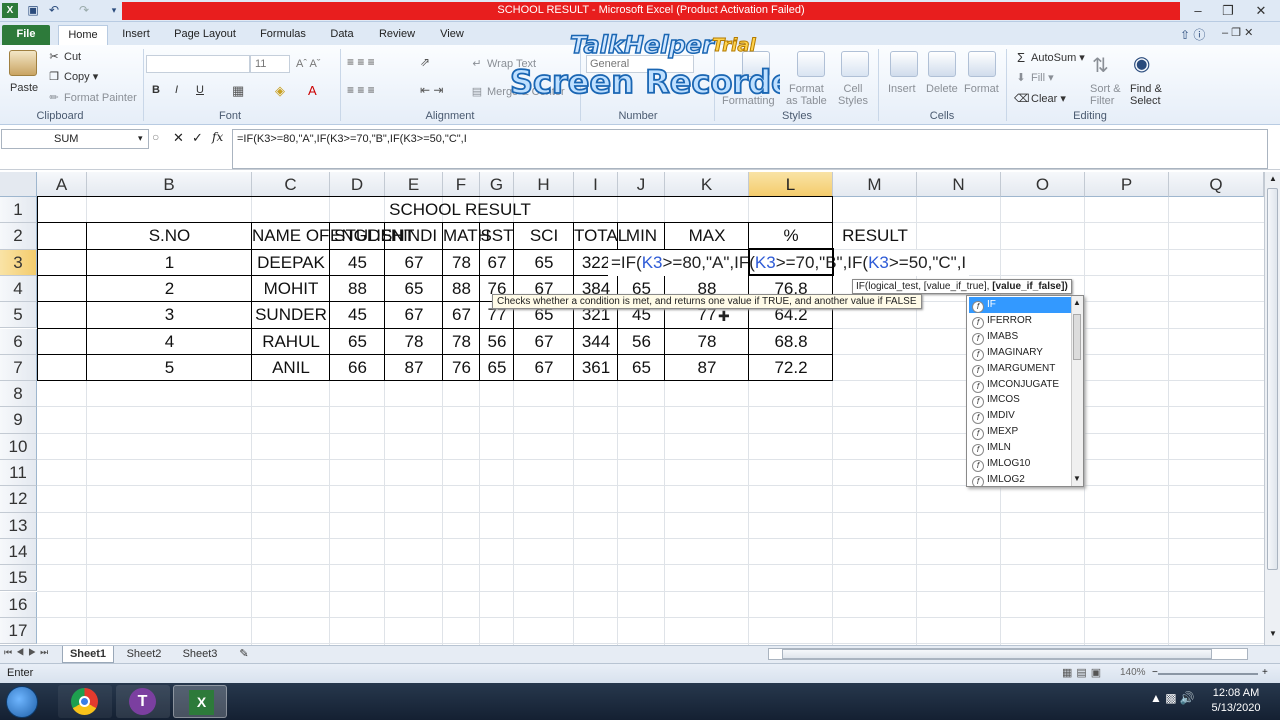  I want to click on orientation-icon: ⇗, so click(425, 62).